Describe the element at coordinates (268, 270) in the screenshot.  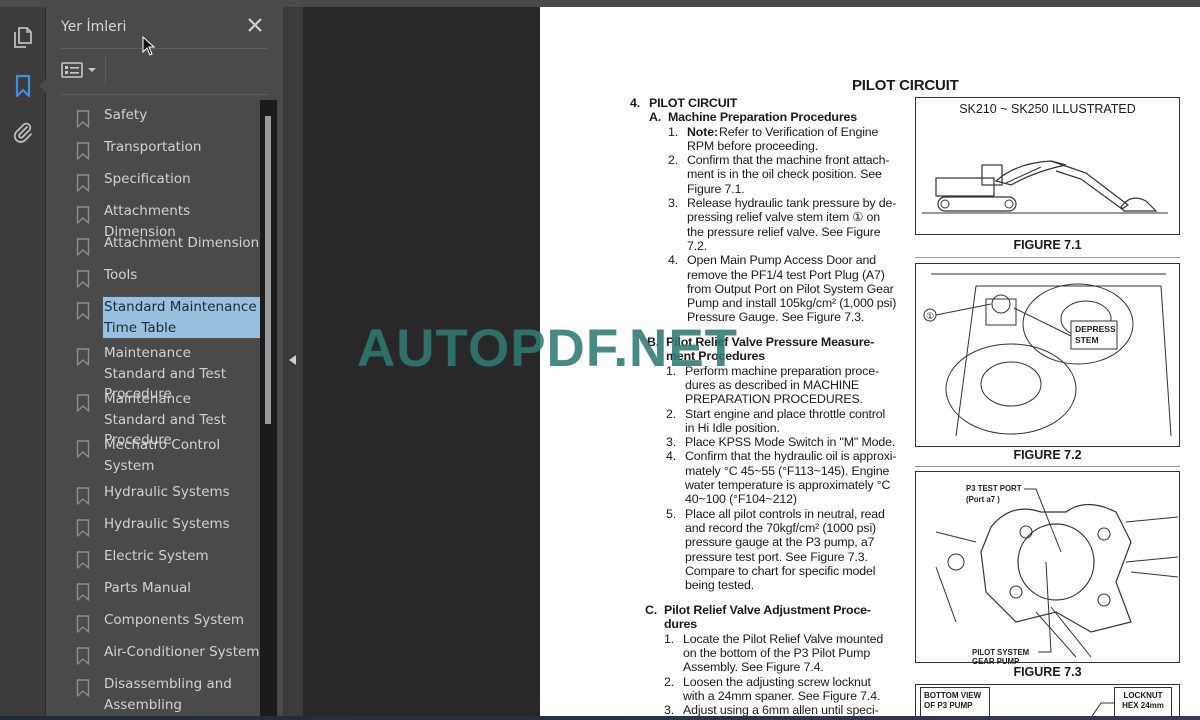
I see `scrollbar-thumb` at that location.